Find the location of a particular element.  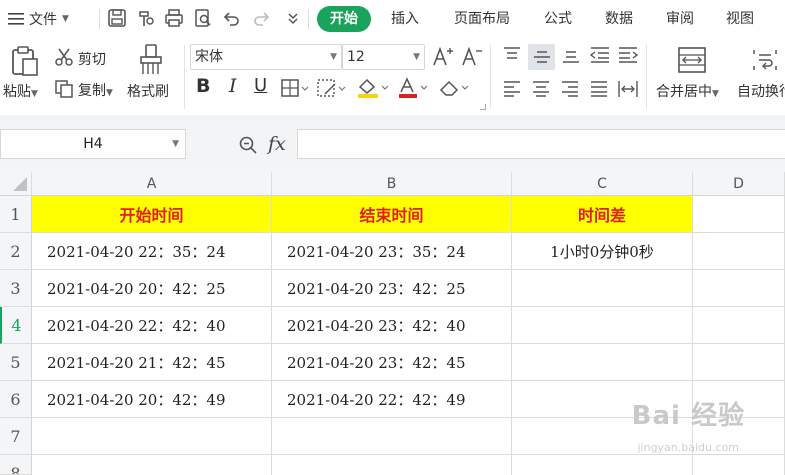

row-header-3: 3 is located at coordinates (16, 288).